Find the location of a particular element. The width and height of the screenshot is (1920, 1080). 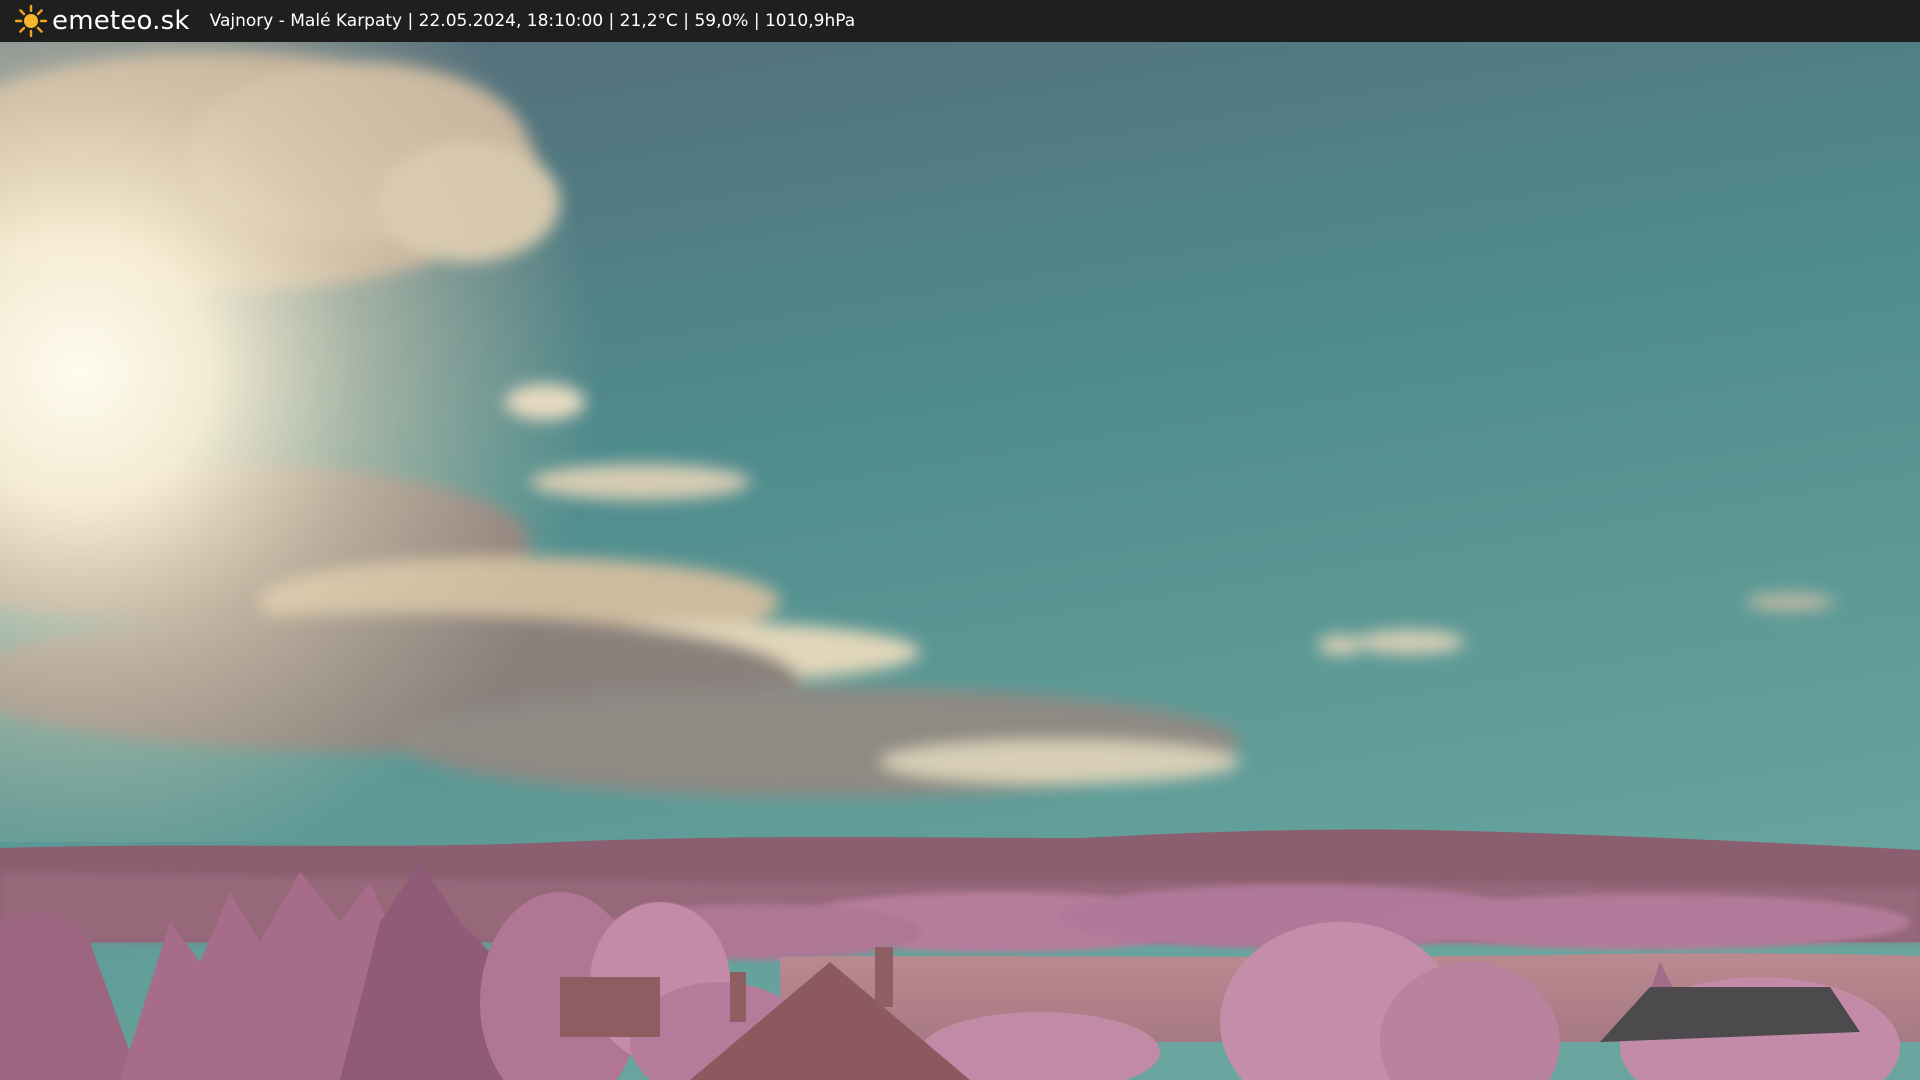

logo: emeteo.sk is located at coordinates (102, 21).